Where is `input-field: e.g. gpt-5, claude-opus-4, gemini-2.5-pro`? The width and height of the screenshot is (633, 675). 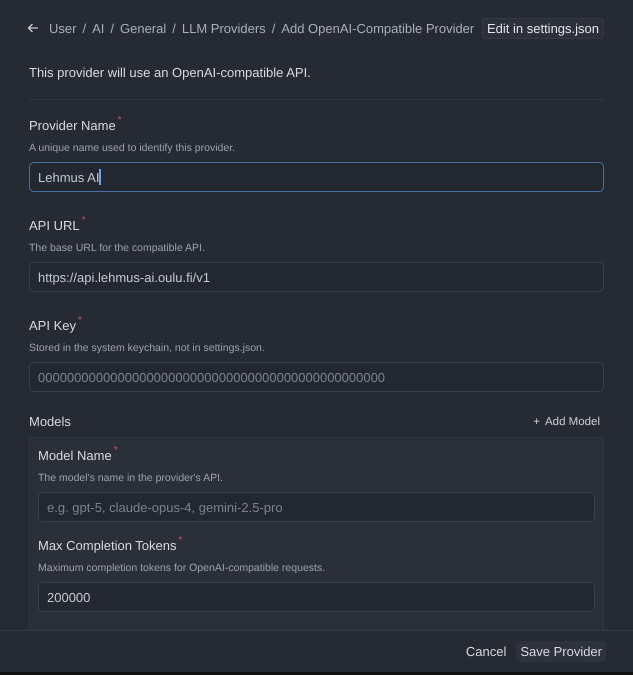
input-field: e.g. gpt-5, claude-opus-4, gemini-2.5-pro is located at coordinates (316, 507).